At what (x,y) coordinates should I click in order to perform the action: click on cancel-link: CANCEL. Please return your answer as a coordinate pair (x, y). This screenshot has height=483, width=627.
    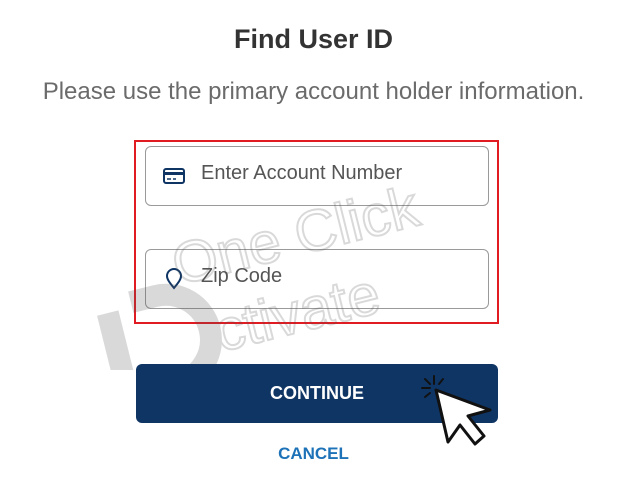
    Looking at the image, I should click on (313, 454).